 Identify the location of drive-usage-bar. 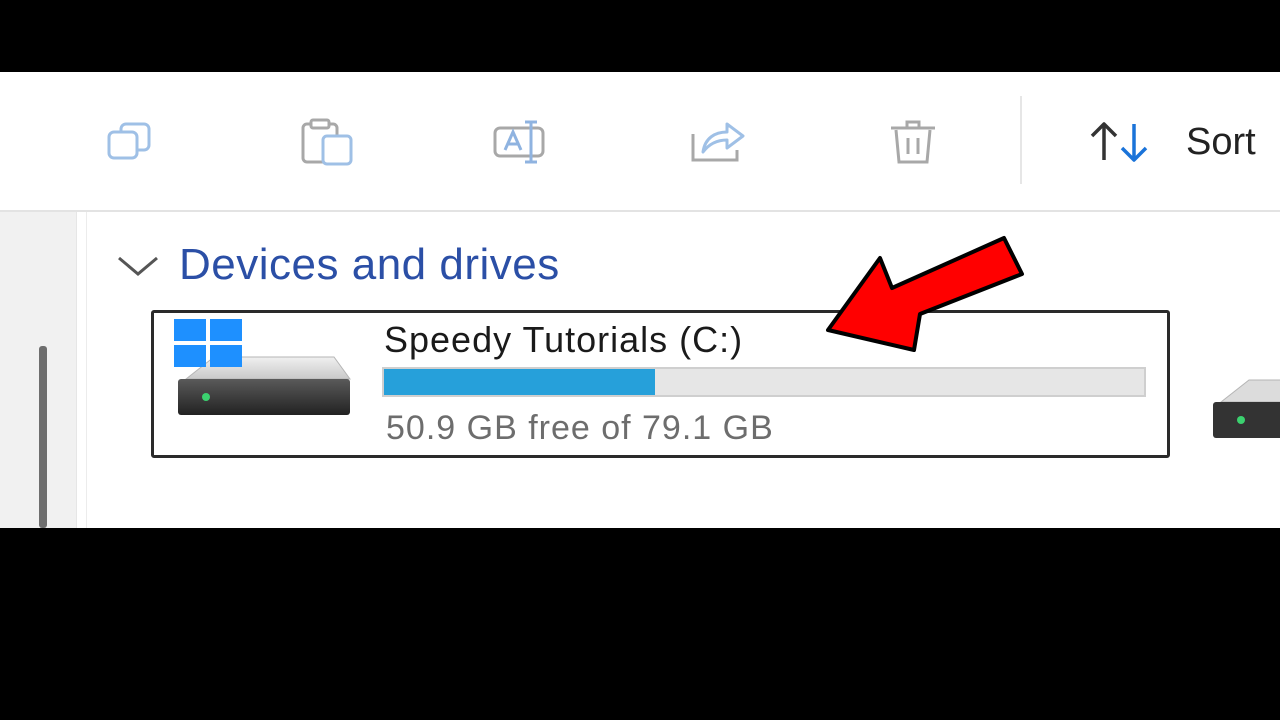
(764, 382).